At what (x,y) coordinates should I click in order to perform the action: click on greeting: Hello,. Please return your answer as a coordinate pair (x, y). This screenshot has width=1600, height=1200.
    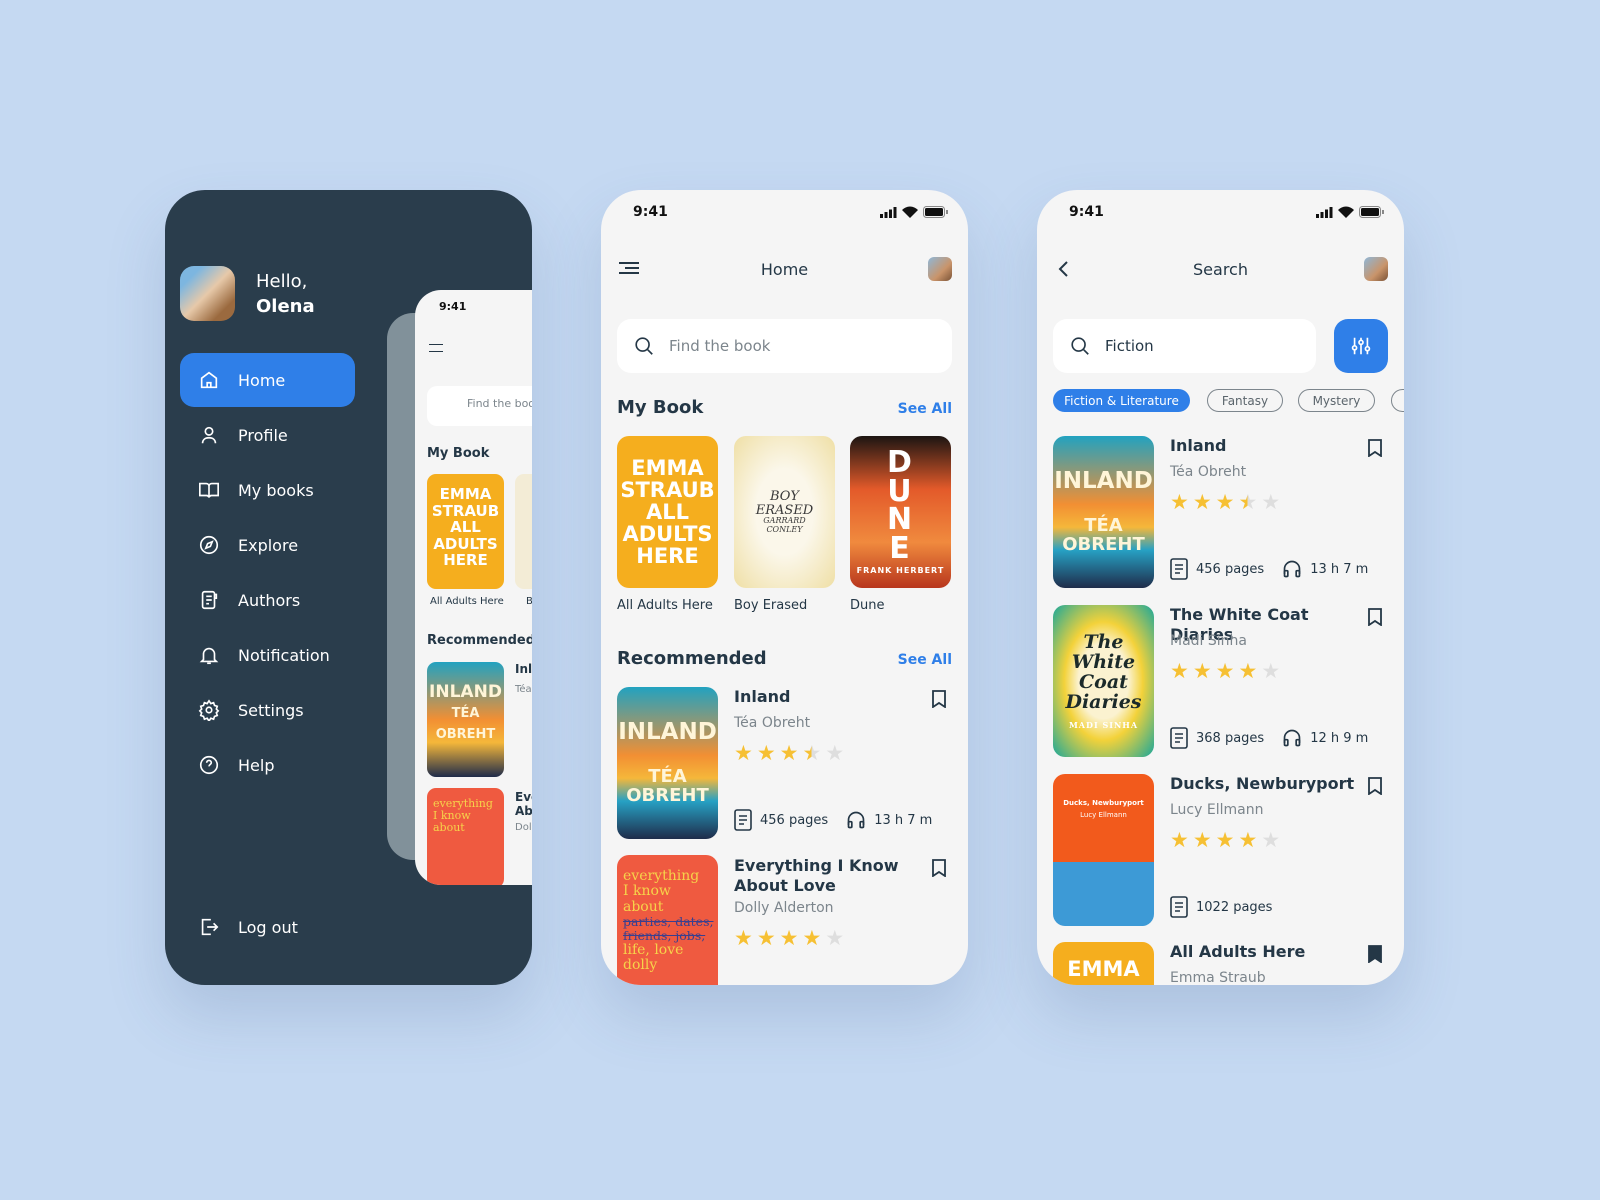
    Looking at the image, I should click on (282, 281).